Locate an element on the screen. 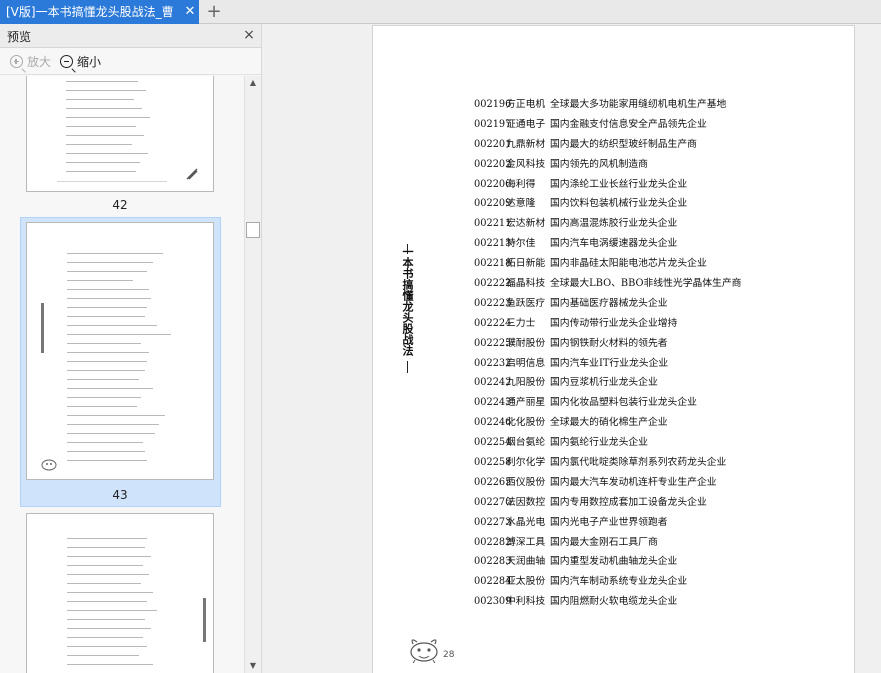  entry-desc: 国内氨纶行业龙头企业 is located at coordinates (599, 443).